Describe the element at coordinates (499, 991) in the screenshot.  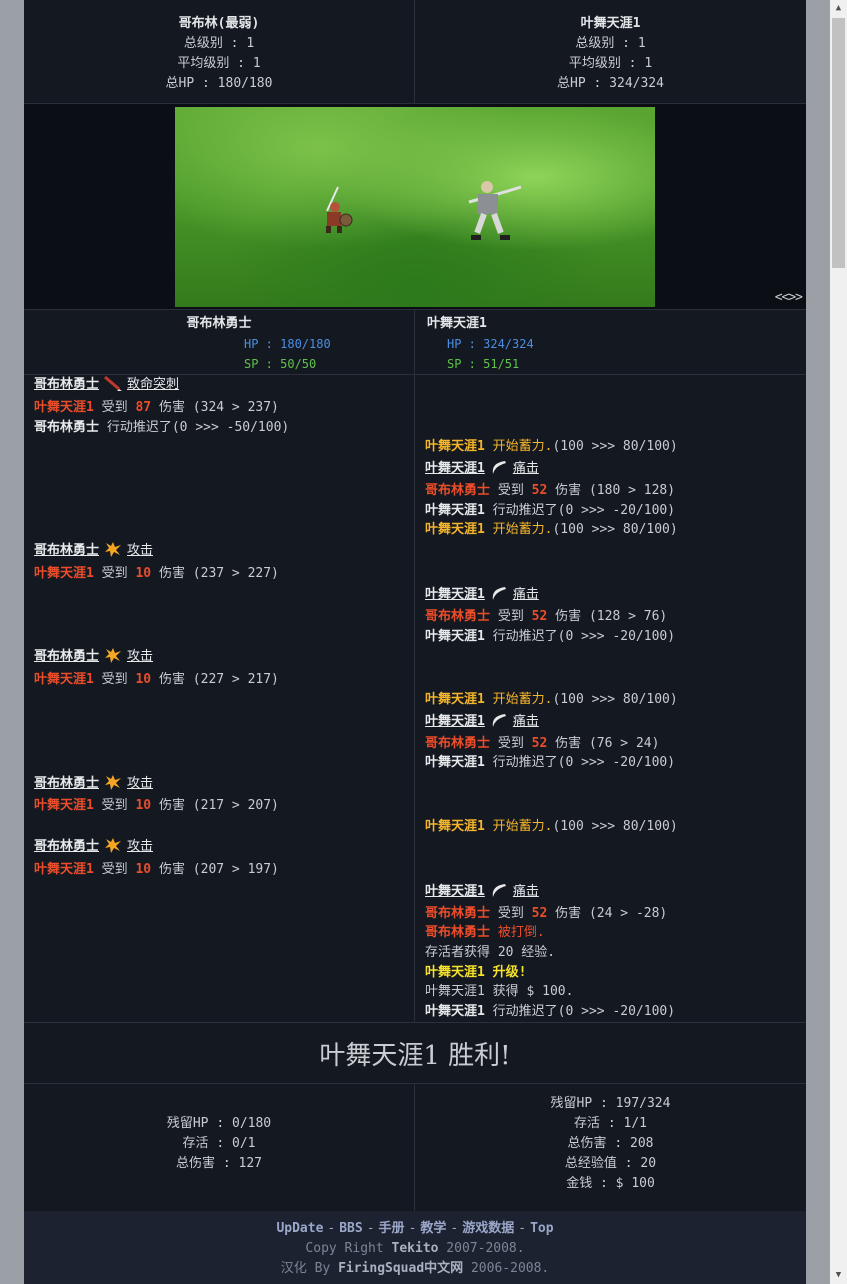
I see `money-gain-text: 叶舞天涯1 获得 $ 100.` at that location.